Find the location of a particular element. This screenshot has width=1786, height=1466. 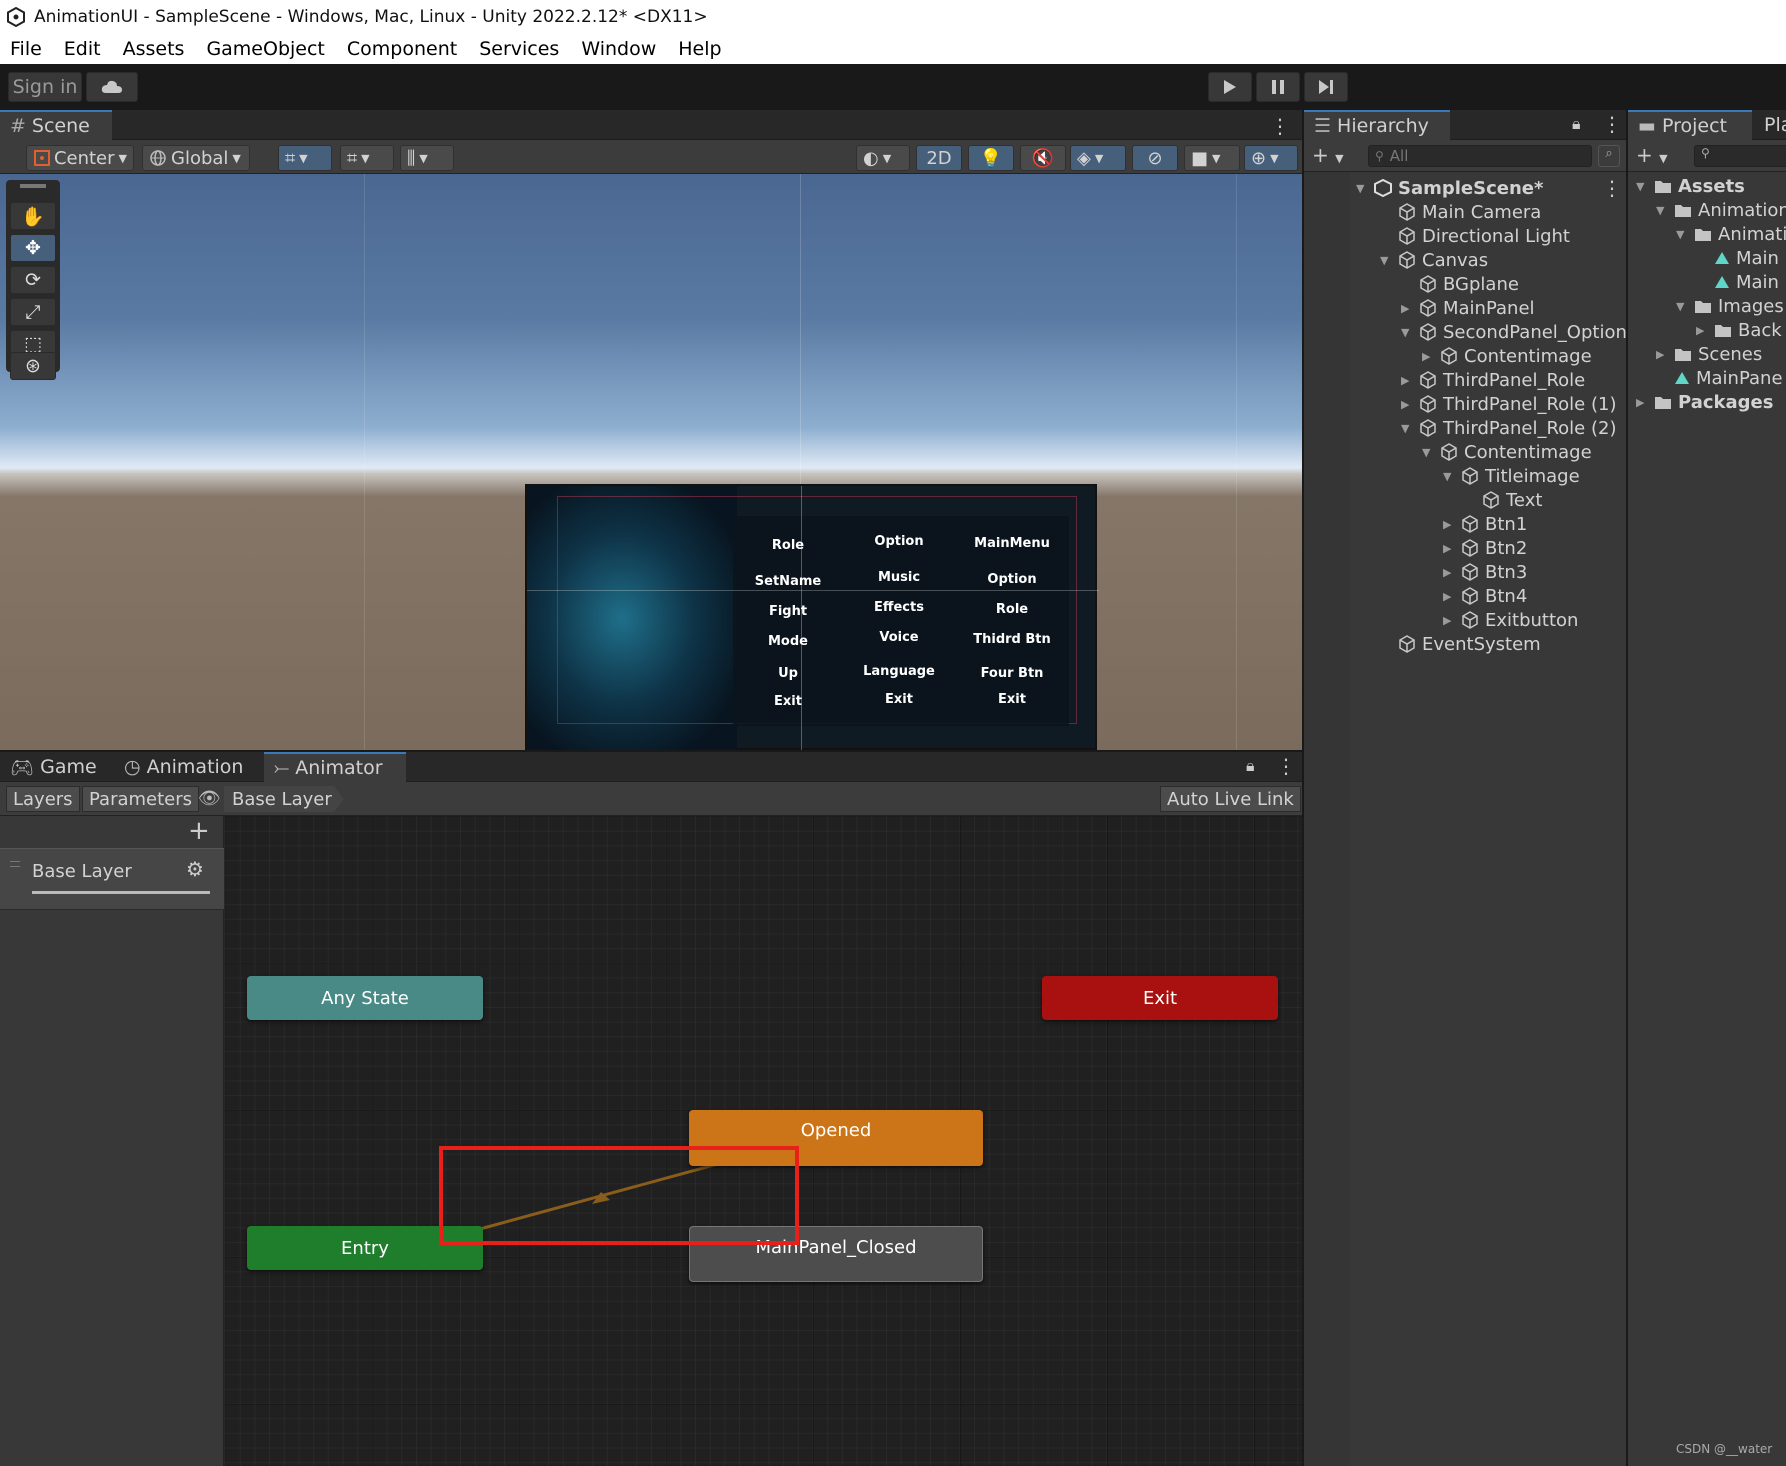

drag-handle-icon is located at coordinates (15, 864).